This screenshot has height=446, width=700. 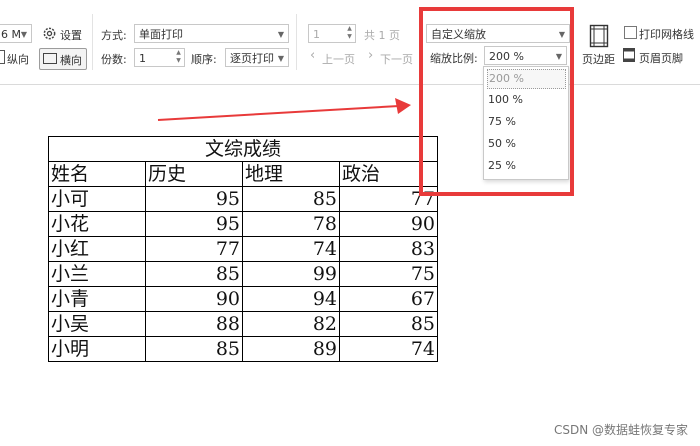 What do you see at coordinates (371, 55) in the screenshot?
I see `chevron-right-icon: ›` at bounding box center [371, 55].